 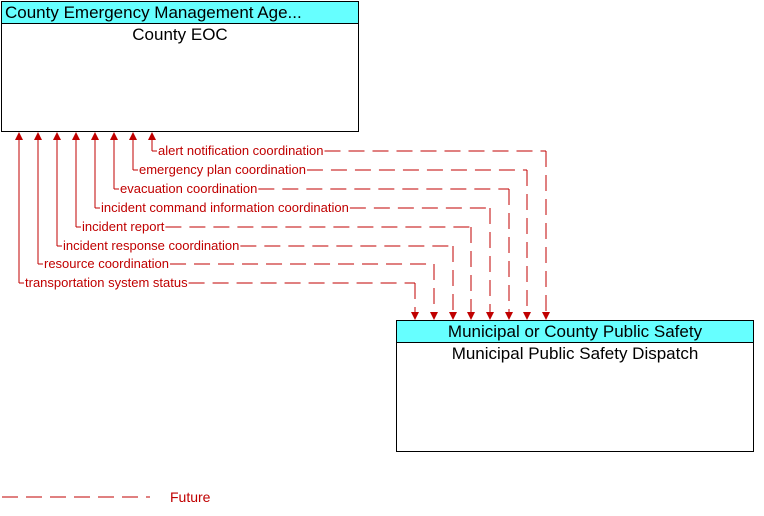 I want to click on flow-label: transportation system status, so click(x=106, y=282).